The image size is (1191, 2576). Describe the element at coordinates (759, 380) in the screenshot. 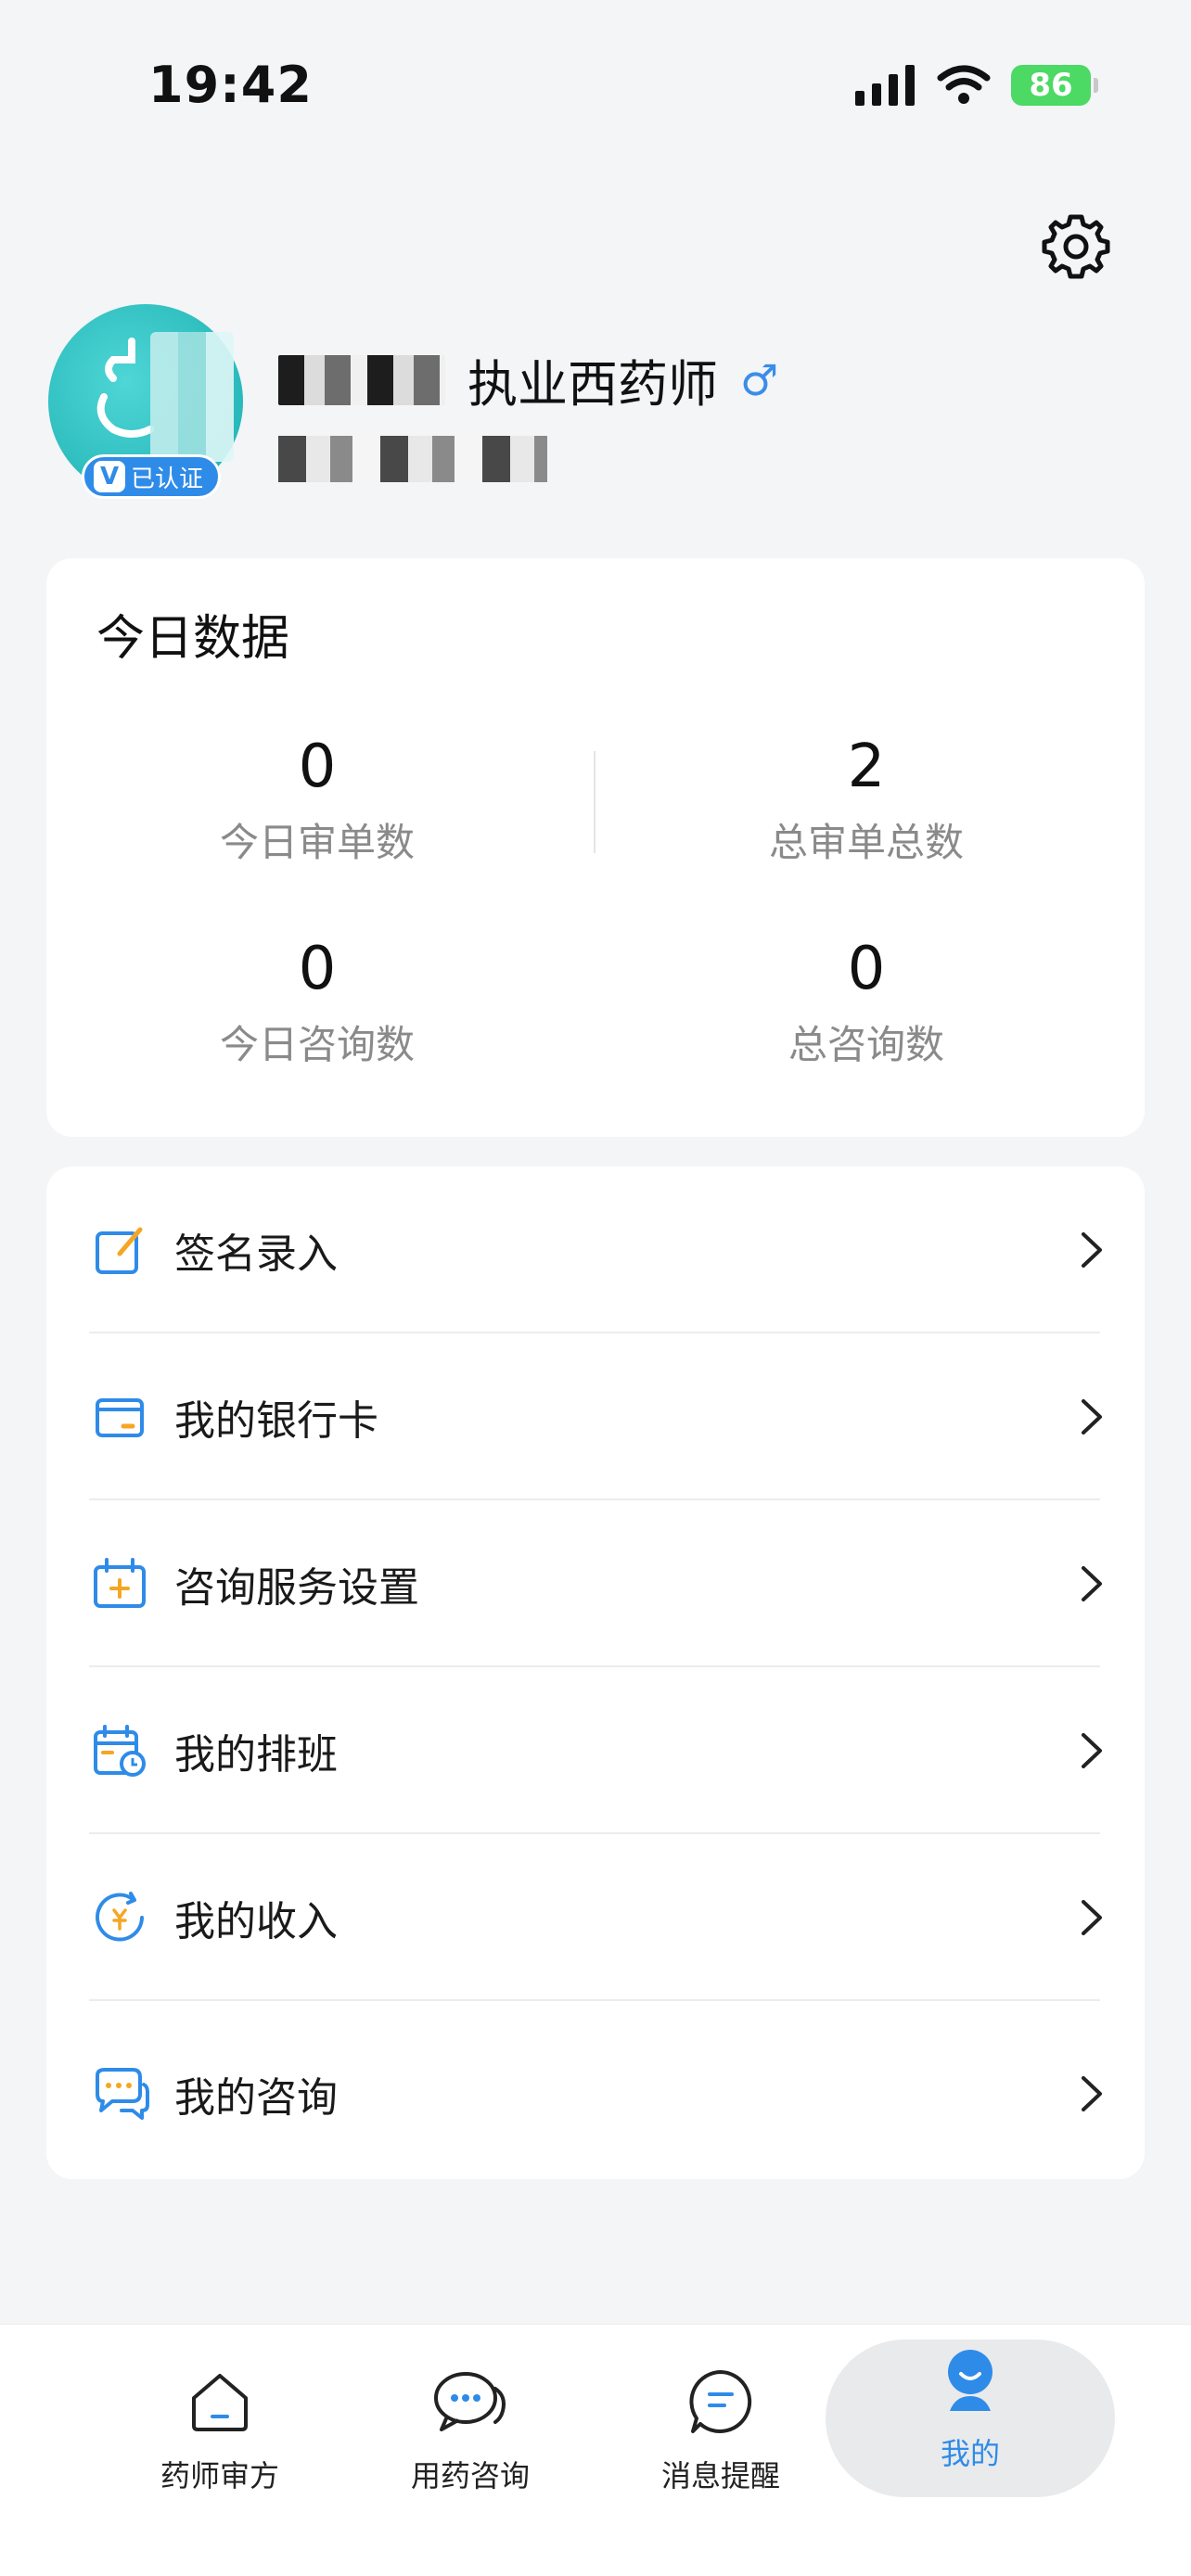

I see `male-gender-icon: ♂` at that location.